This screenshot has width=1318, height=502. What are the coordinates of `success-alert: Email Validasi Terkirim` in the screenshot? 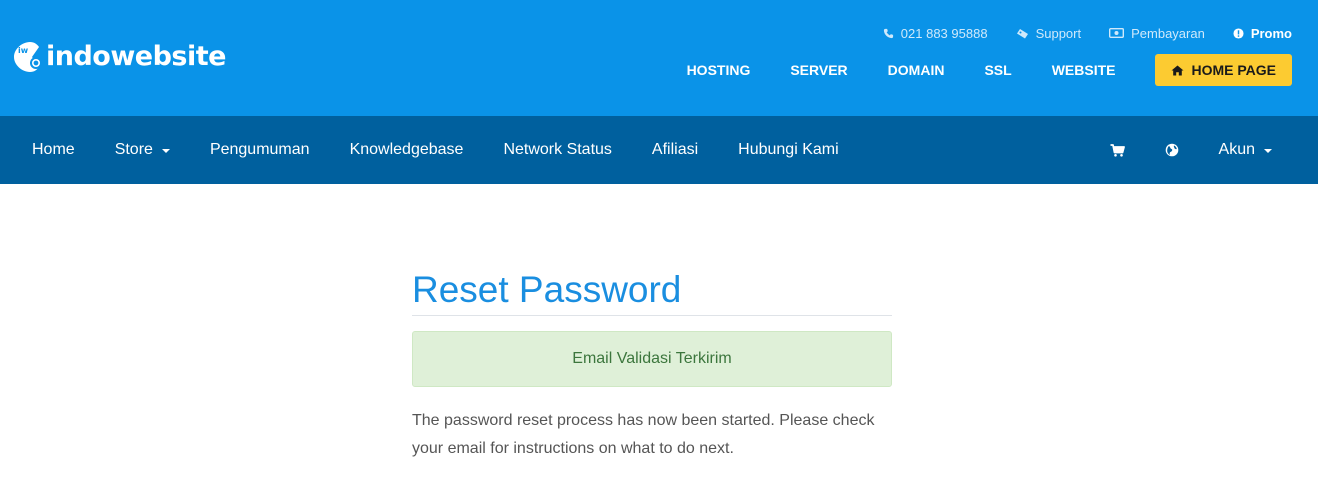 It's located at (652, 359).